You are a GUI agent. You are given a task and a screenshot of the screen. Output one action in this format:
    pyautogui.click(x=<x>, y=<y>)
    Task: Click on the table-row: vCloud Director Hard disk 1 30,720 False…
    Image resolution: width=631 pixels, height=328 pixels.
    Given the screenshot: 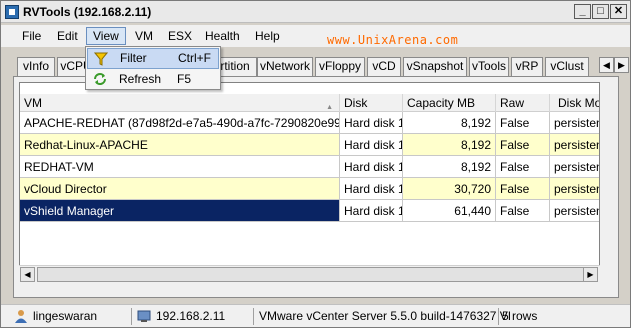 What is the action you would take?
    pyautogui.click(x=309, y=189)
    